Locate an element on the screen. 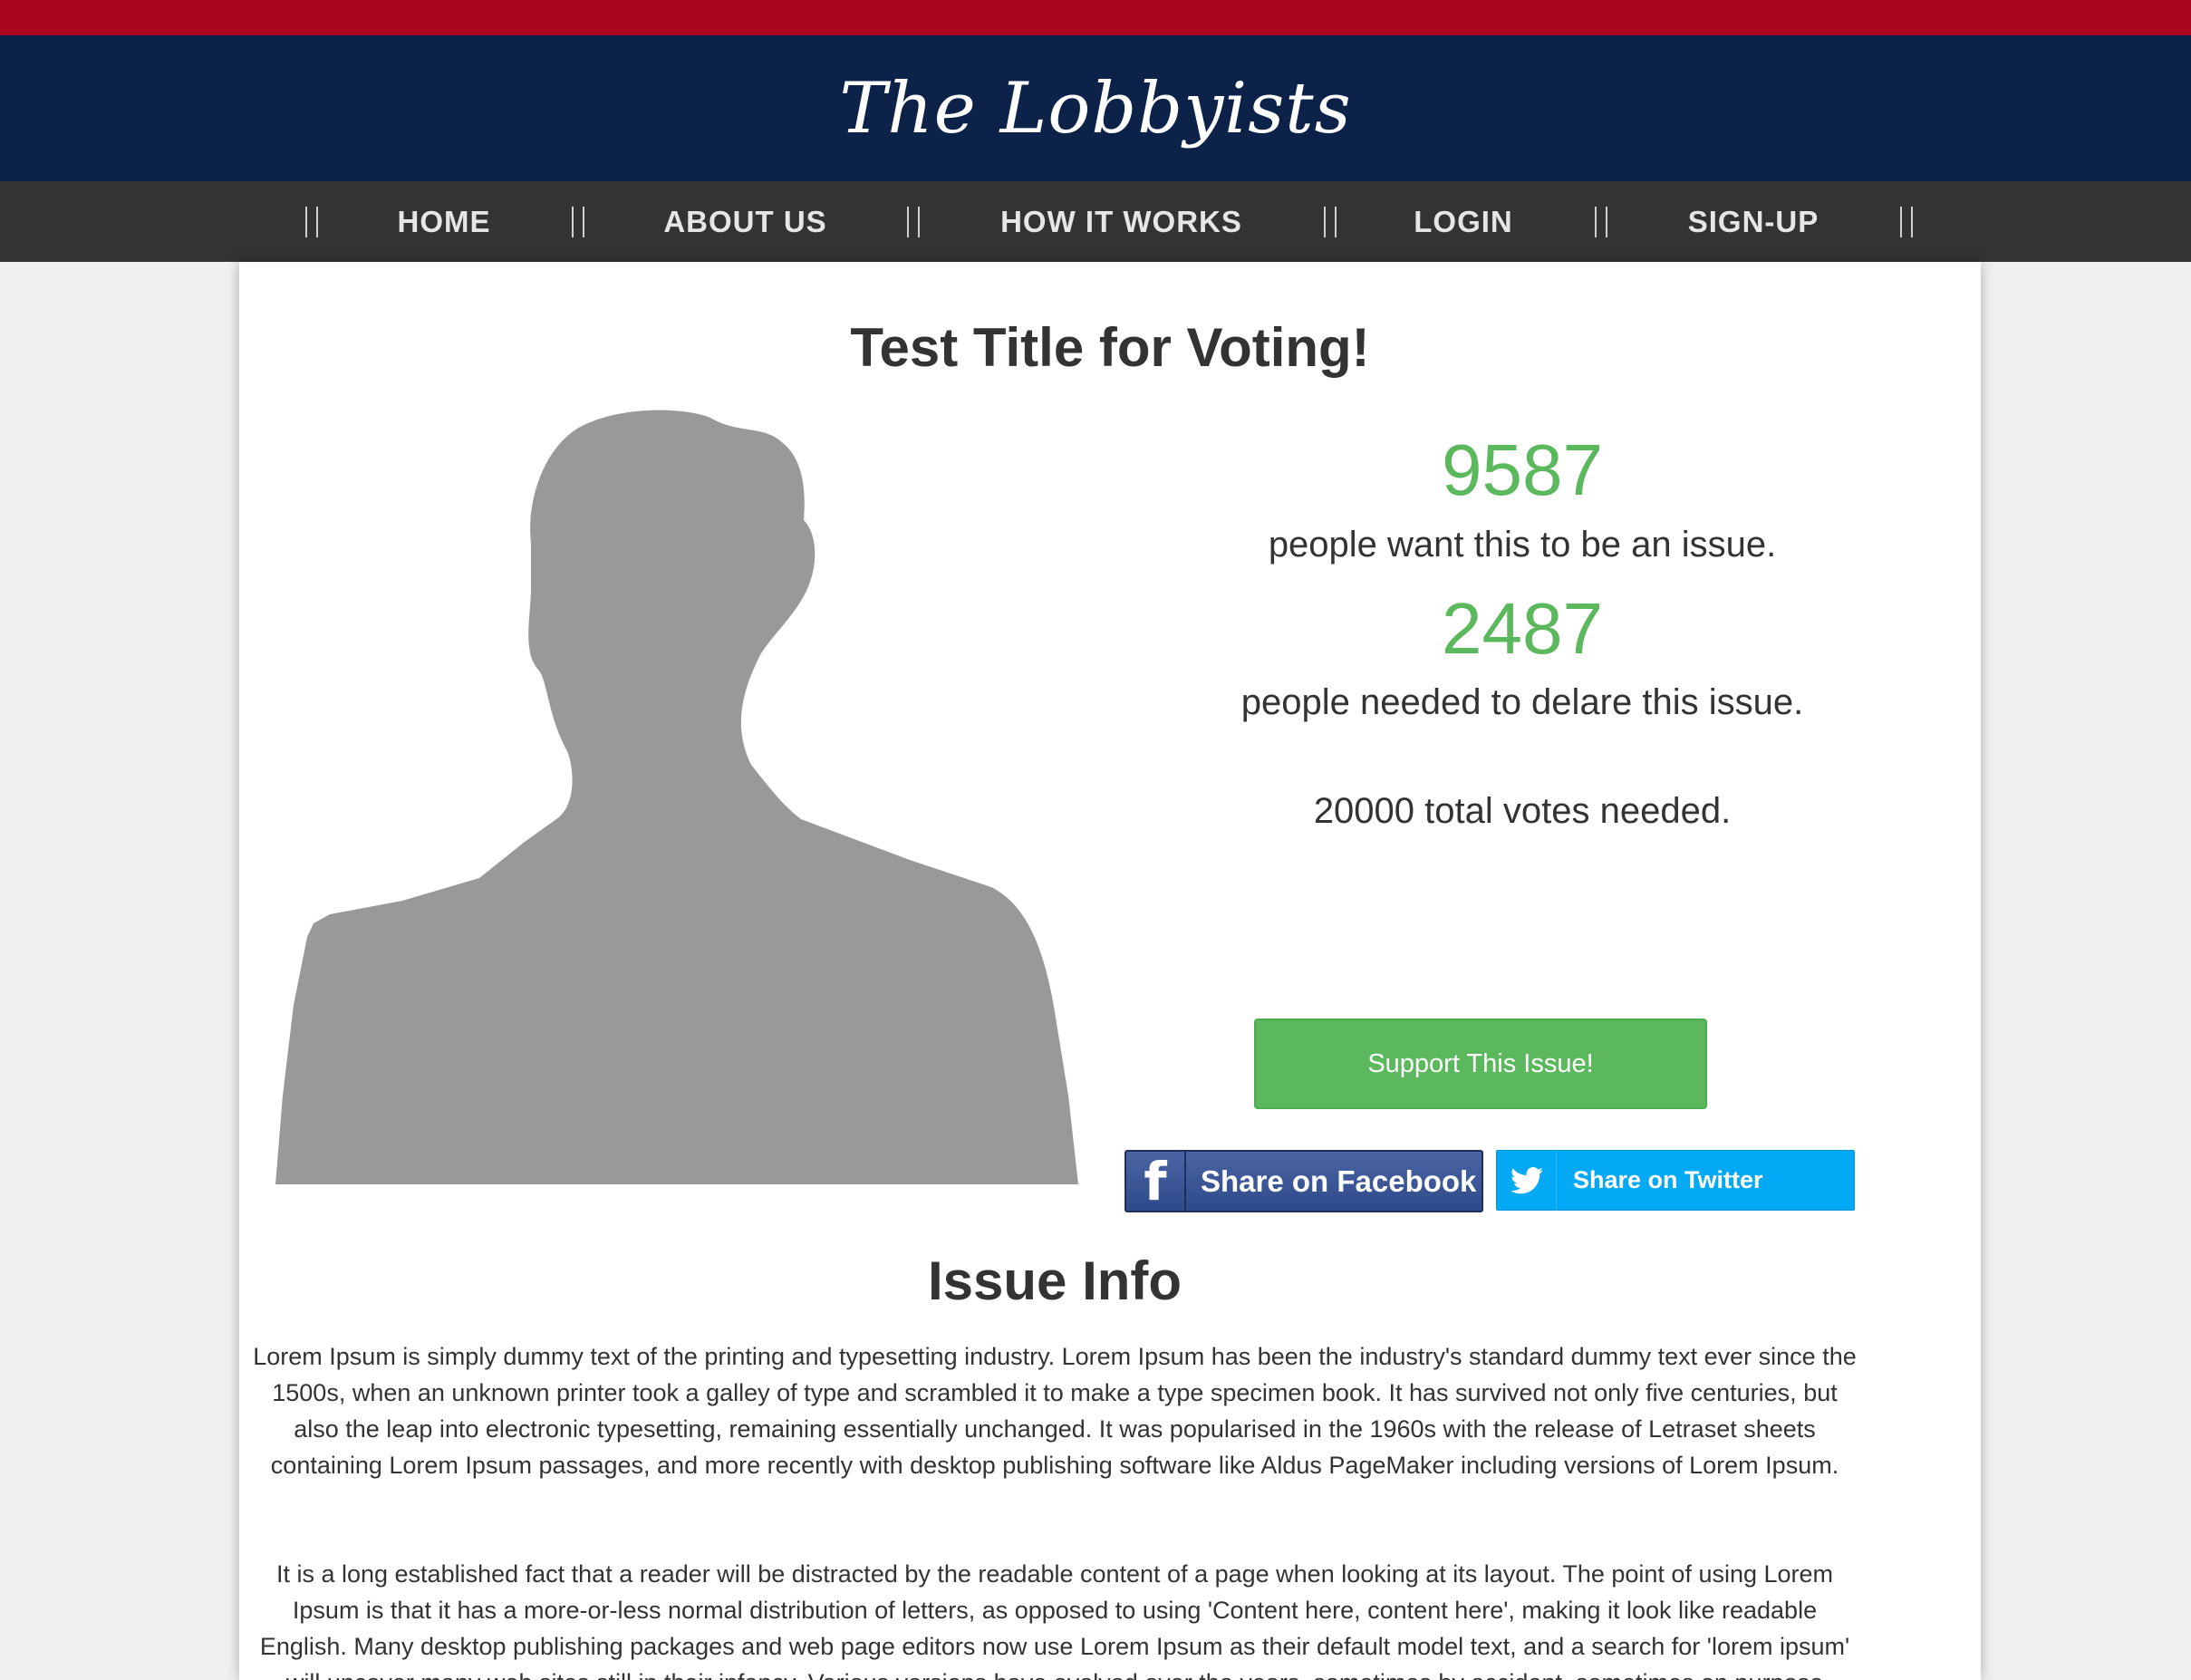 This screenshot has height=1680, width=2191. want-count: 9587 is located at coordinates (1522, 470).